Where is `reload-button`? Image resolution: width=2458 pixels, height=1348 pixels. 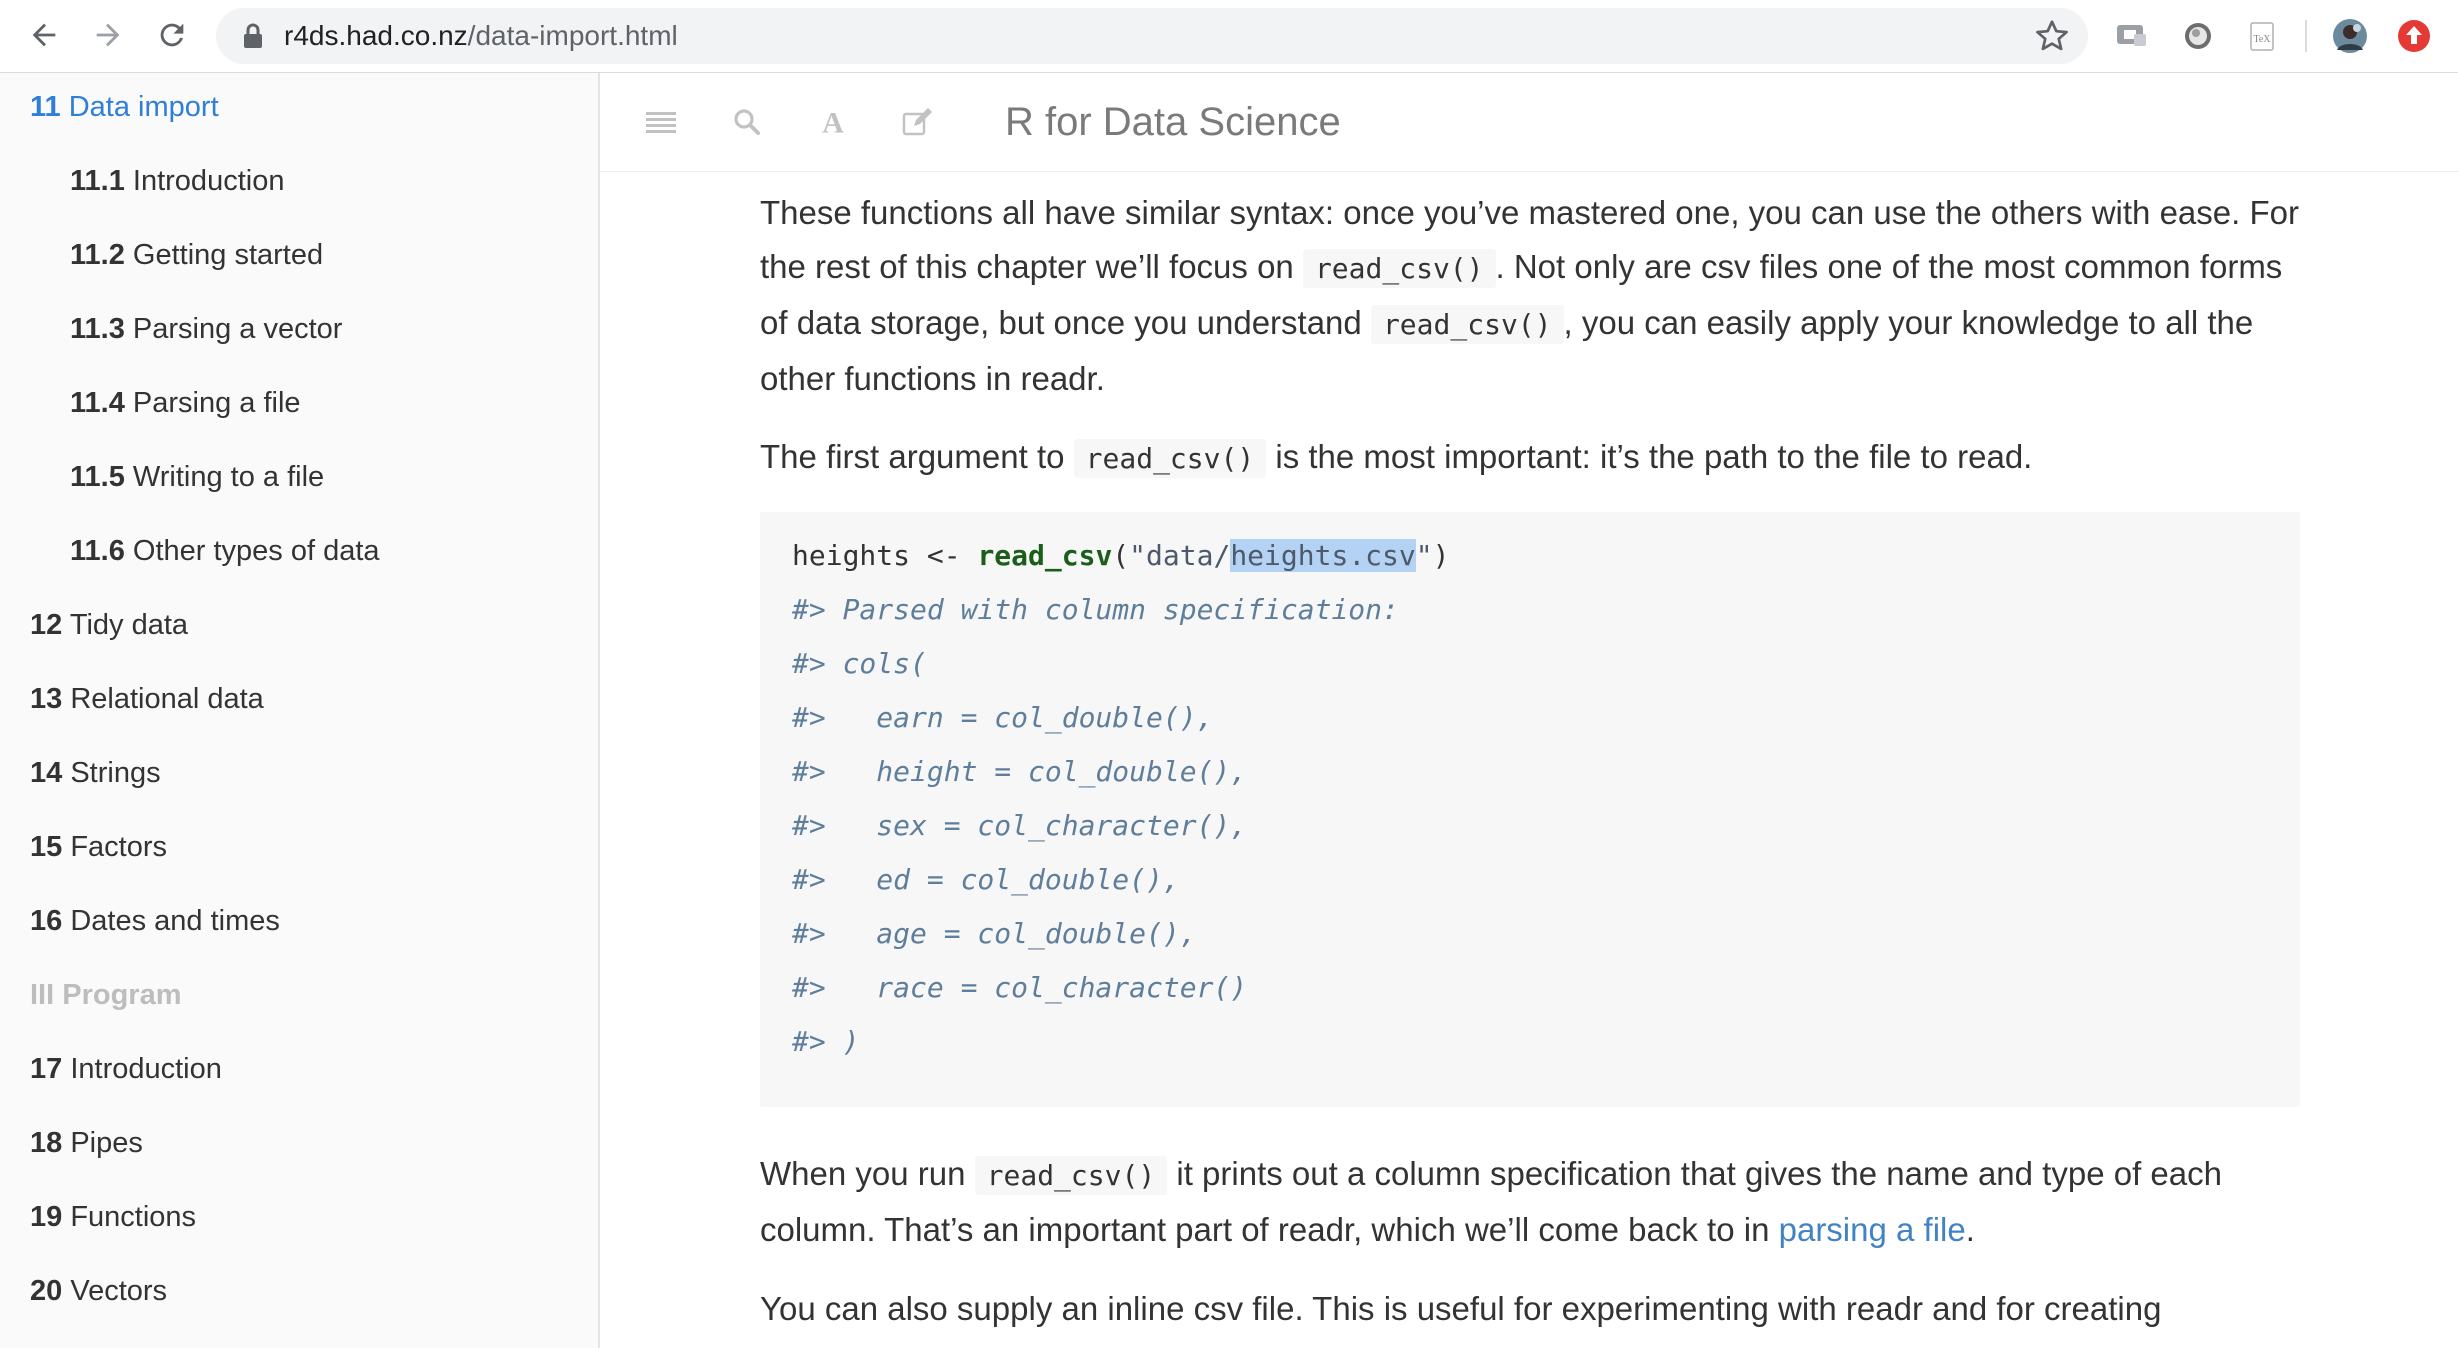 reload-button is located at coordinates (172, 35).